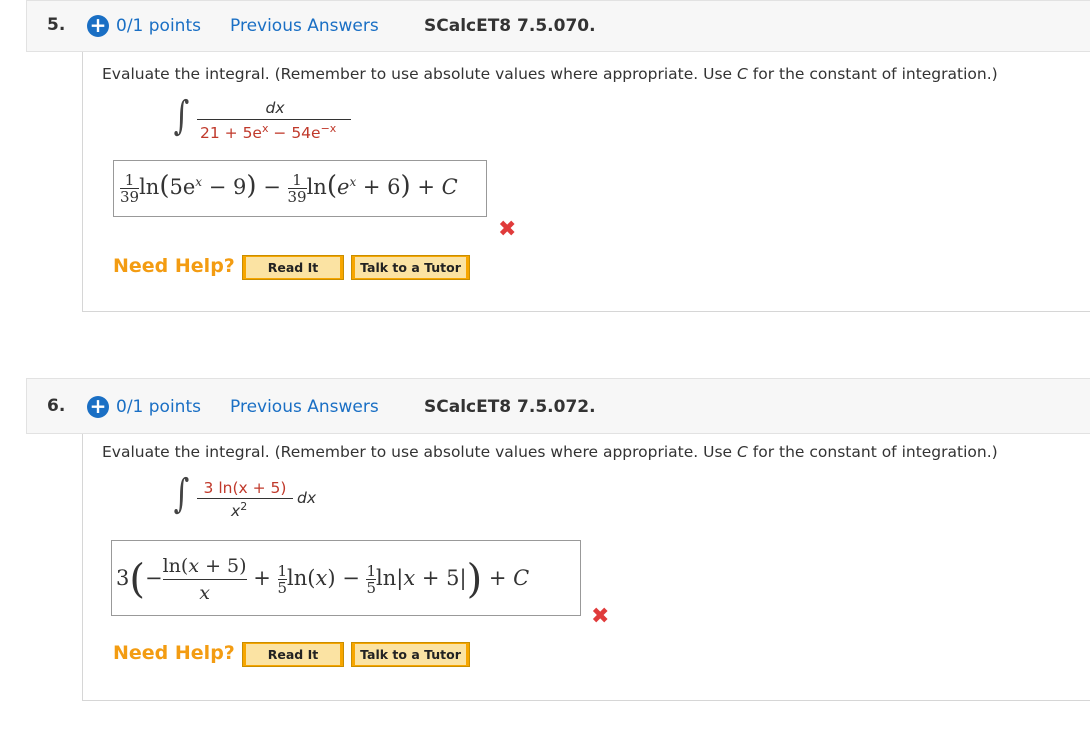 The height and width of the screenshot is (752, 1090). I want to click on integrand-differential: dx, so click(307, 498).